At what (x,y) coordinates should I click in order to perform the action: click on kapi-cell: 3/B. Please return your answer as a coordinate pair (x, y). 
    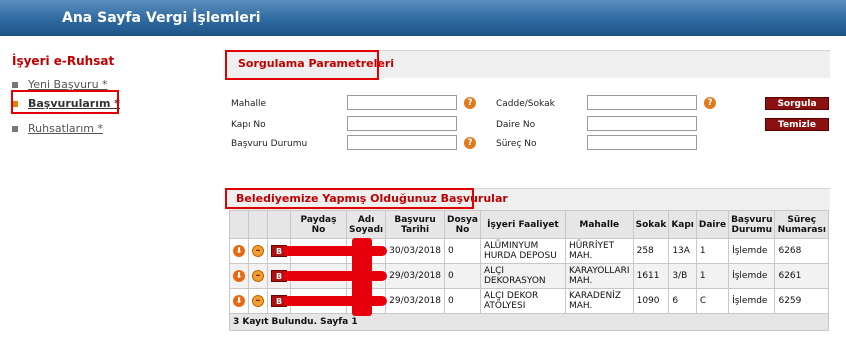
    Looking at the image, I should click on (682, 276).